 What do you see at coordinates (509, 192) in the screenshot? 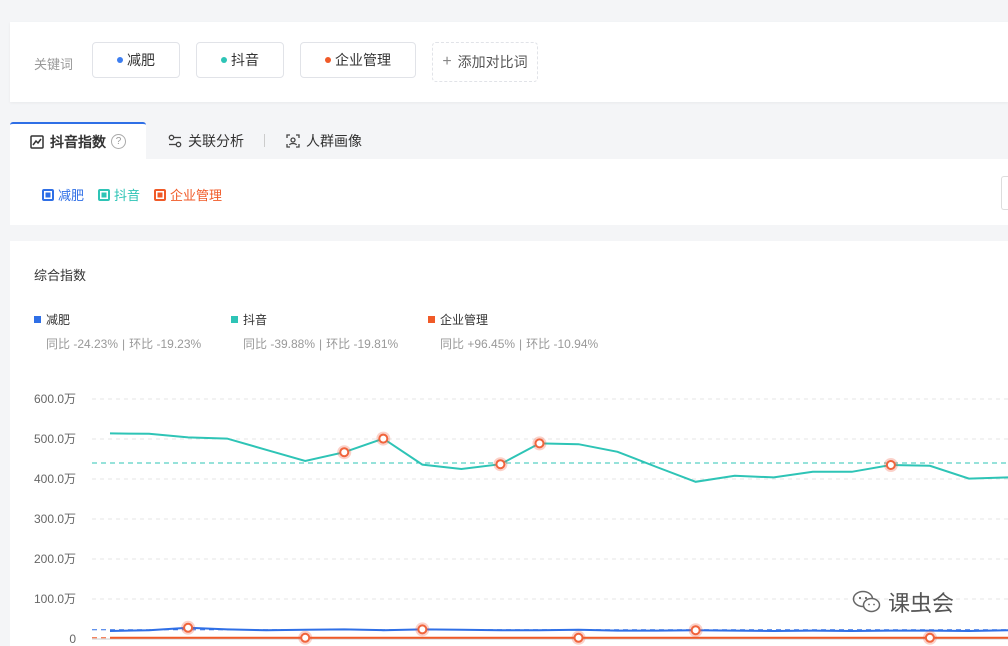
I see `series-filter-card: 减肥 抖音 企业管理` at bounding box center [509, 192].